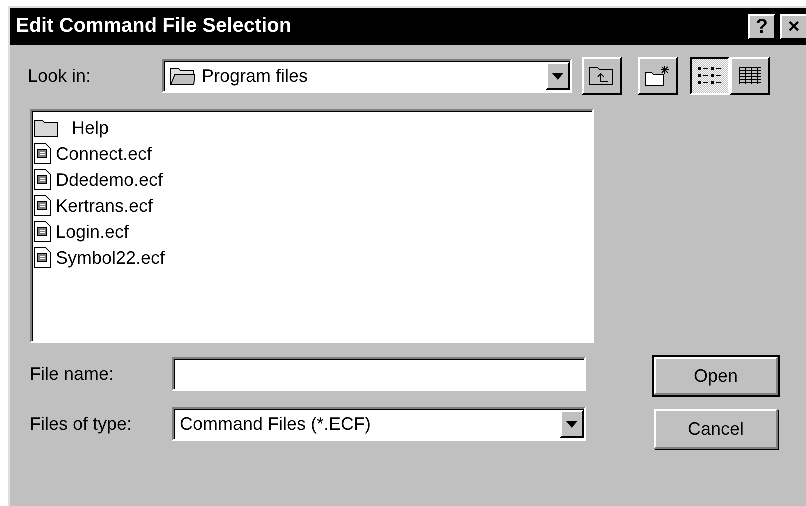 The image size is (806, 506). I want to click on dialog-button: Cancel, so click(716, 429).